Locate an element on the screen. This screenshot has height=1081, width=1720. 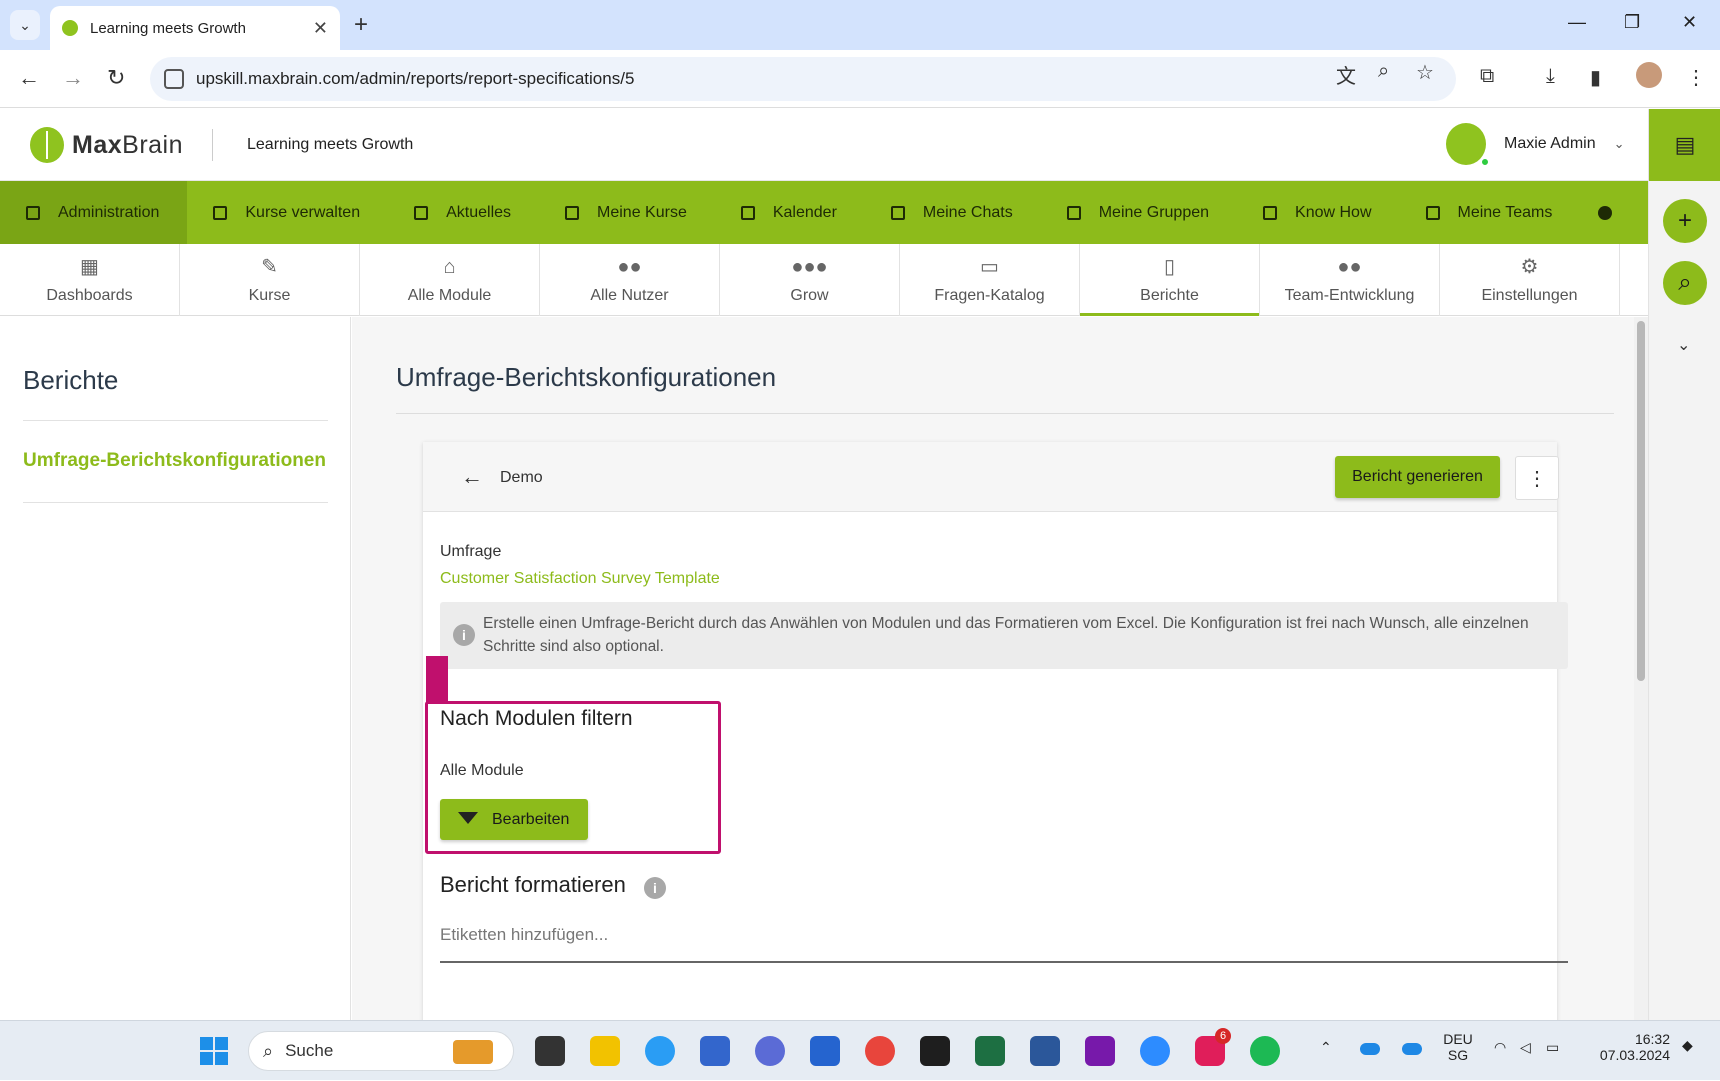
restore-icon: ❐ is located at coordinates (1632, 22).